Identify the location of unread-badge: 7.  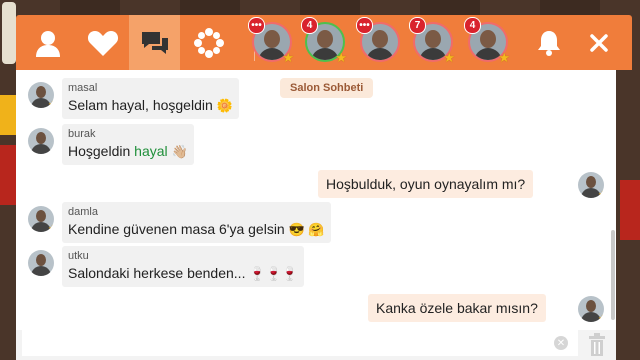
(417, 25).